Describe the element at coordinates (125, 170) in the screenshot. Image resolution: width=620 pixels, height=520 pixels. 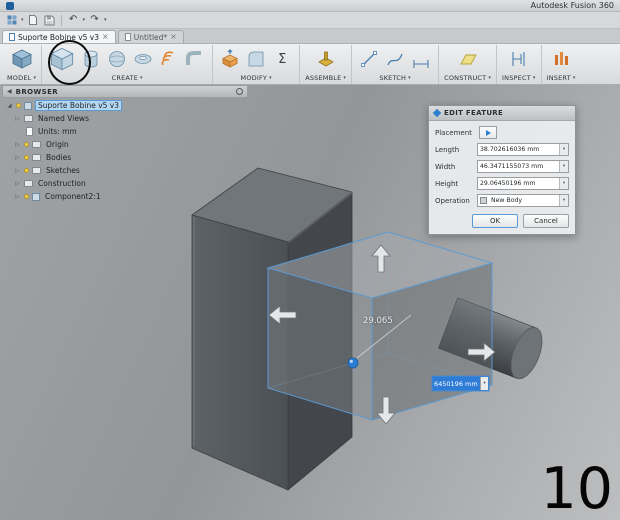
I see `tree-item-sketches: ▷ Sketches` at that location.